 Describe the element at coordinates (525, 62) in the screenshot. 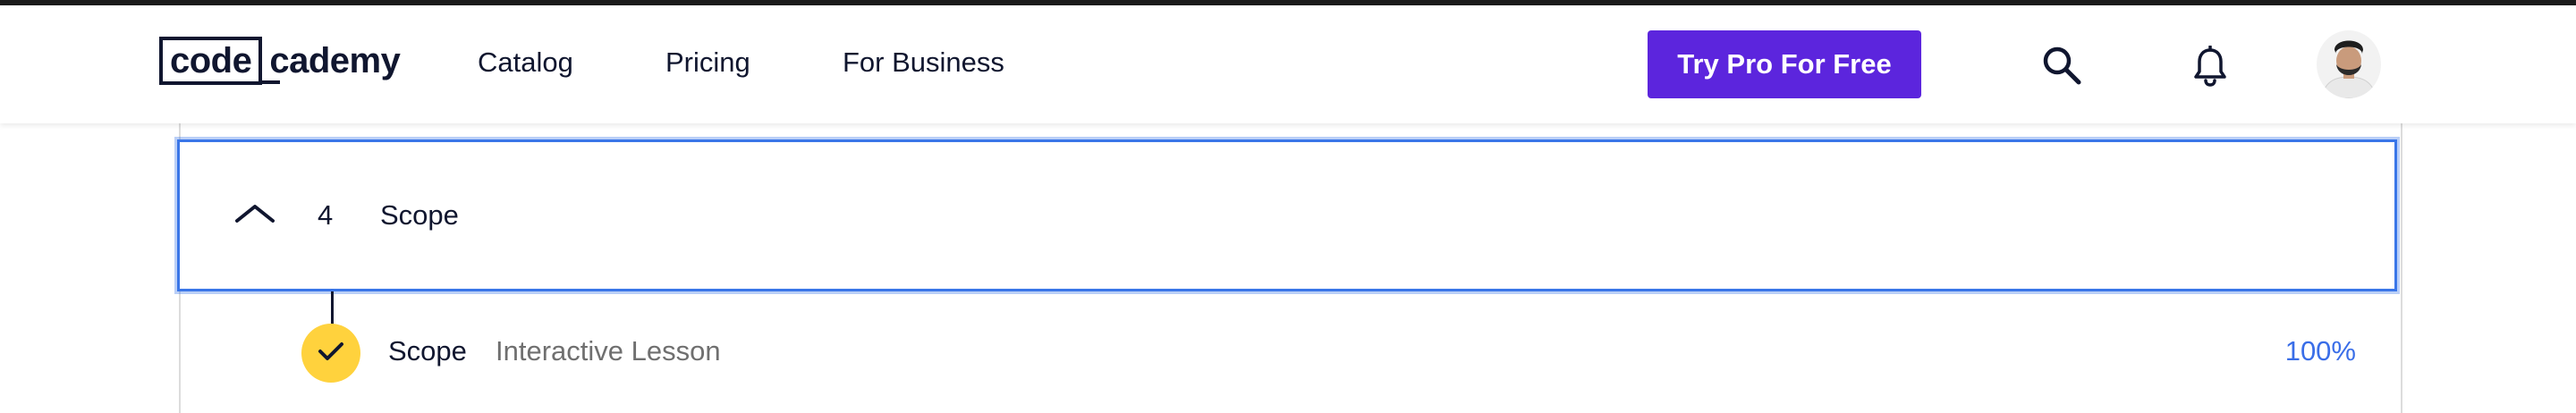

I see `nav-link-catalog: Catalog` at that location.